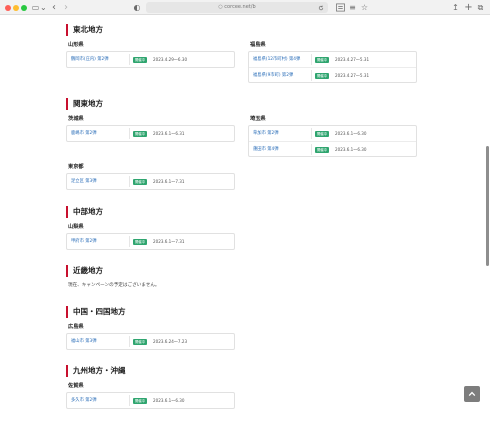 The width and height of the screenshot is (490, 422). I want to click on region-heading-chubu: 中部地方, so click(84, 212).